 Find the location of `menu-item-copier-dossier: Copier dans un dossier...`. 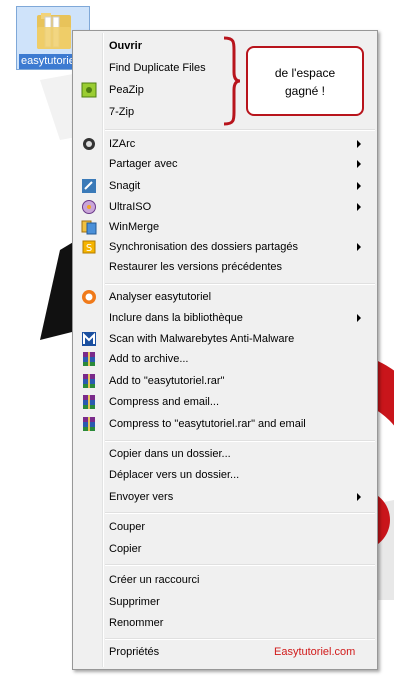

menu-item-copier-dossier: Copier dans un dossier... is located at coordinates (225, 454).